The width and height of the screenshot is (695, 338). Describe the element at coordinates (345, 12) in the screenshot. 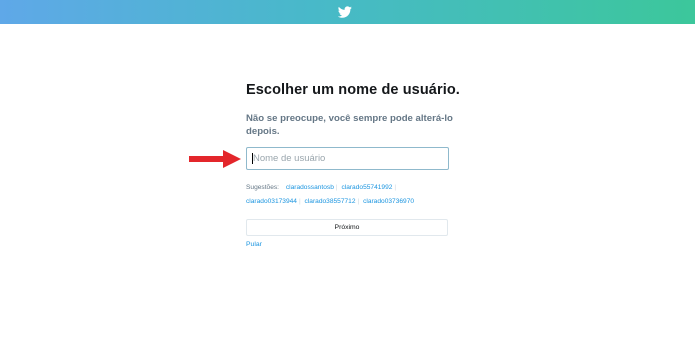

I see `twitter-bird-icon` at that location.